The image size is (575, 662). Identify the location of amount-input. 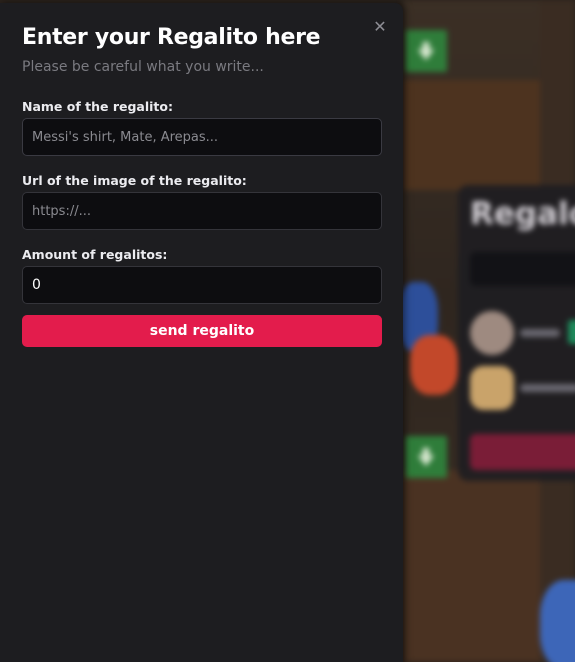
(202, 285).